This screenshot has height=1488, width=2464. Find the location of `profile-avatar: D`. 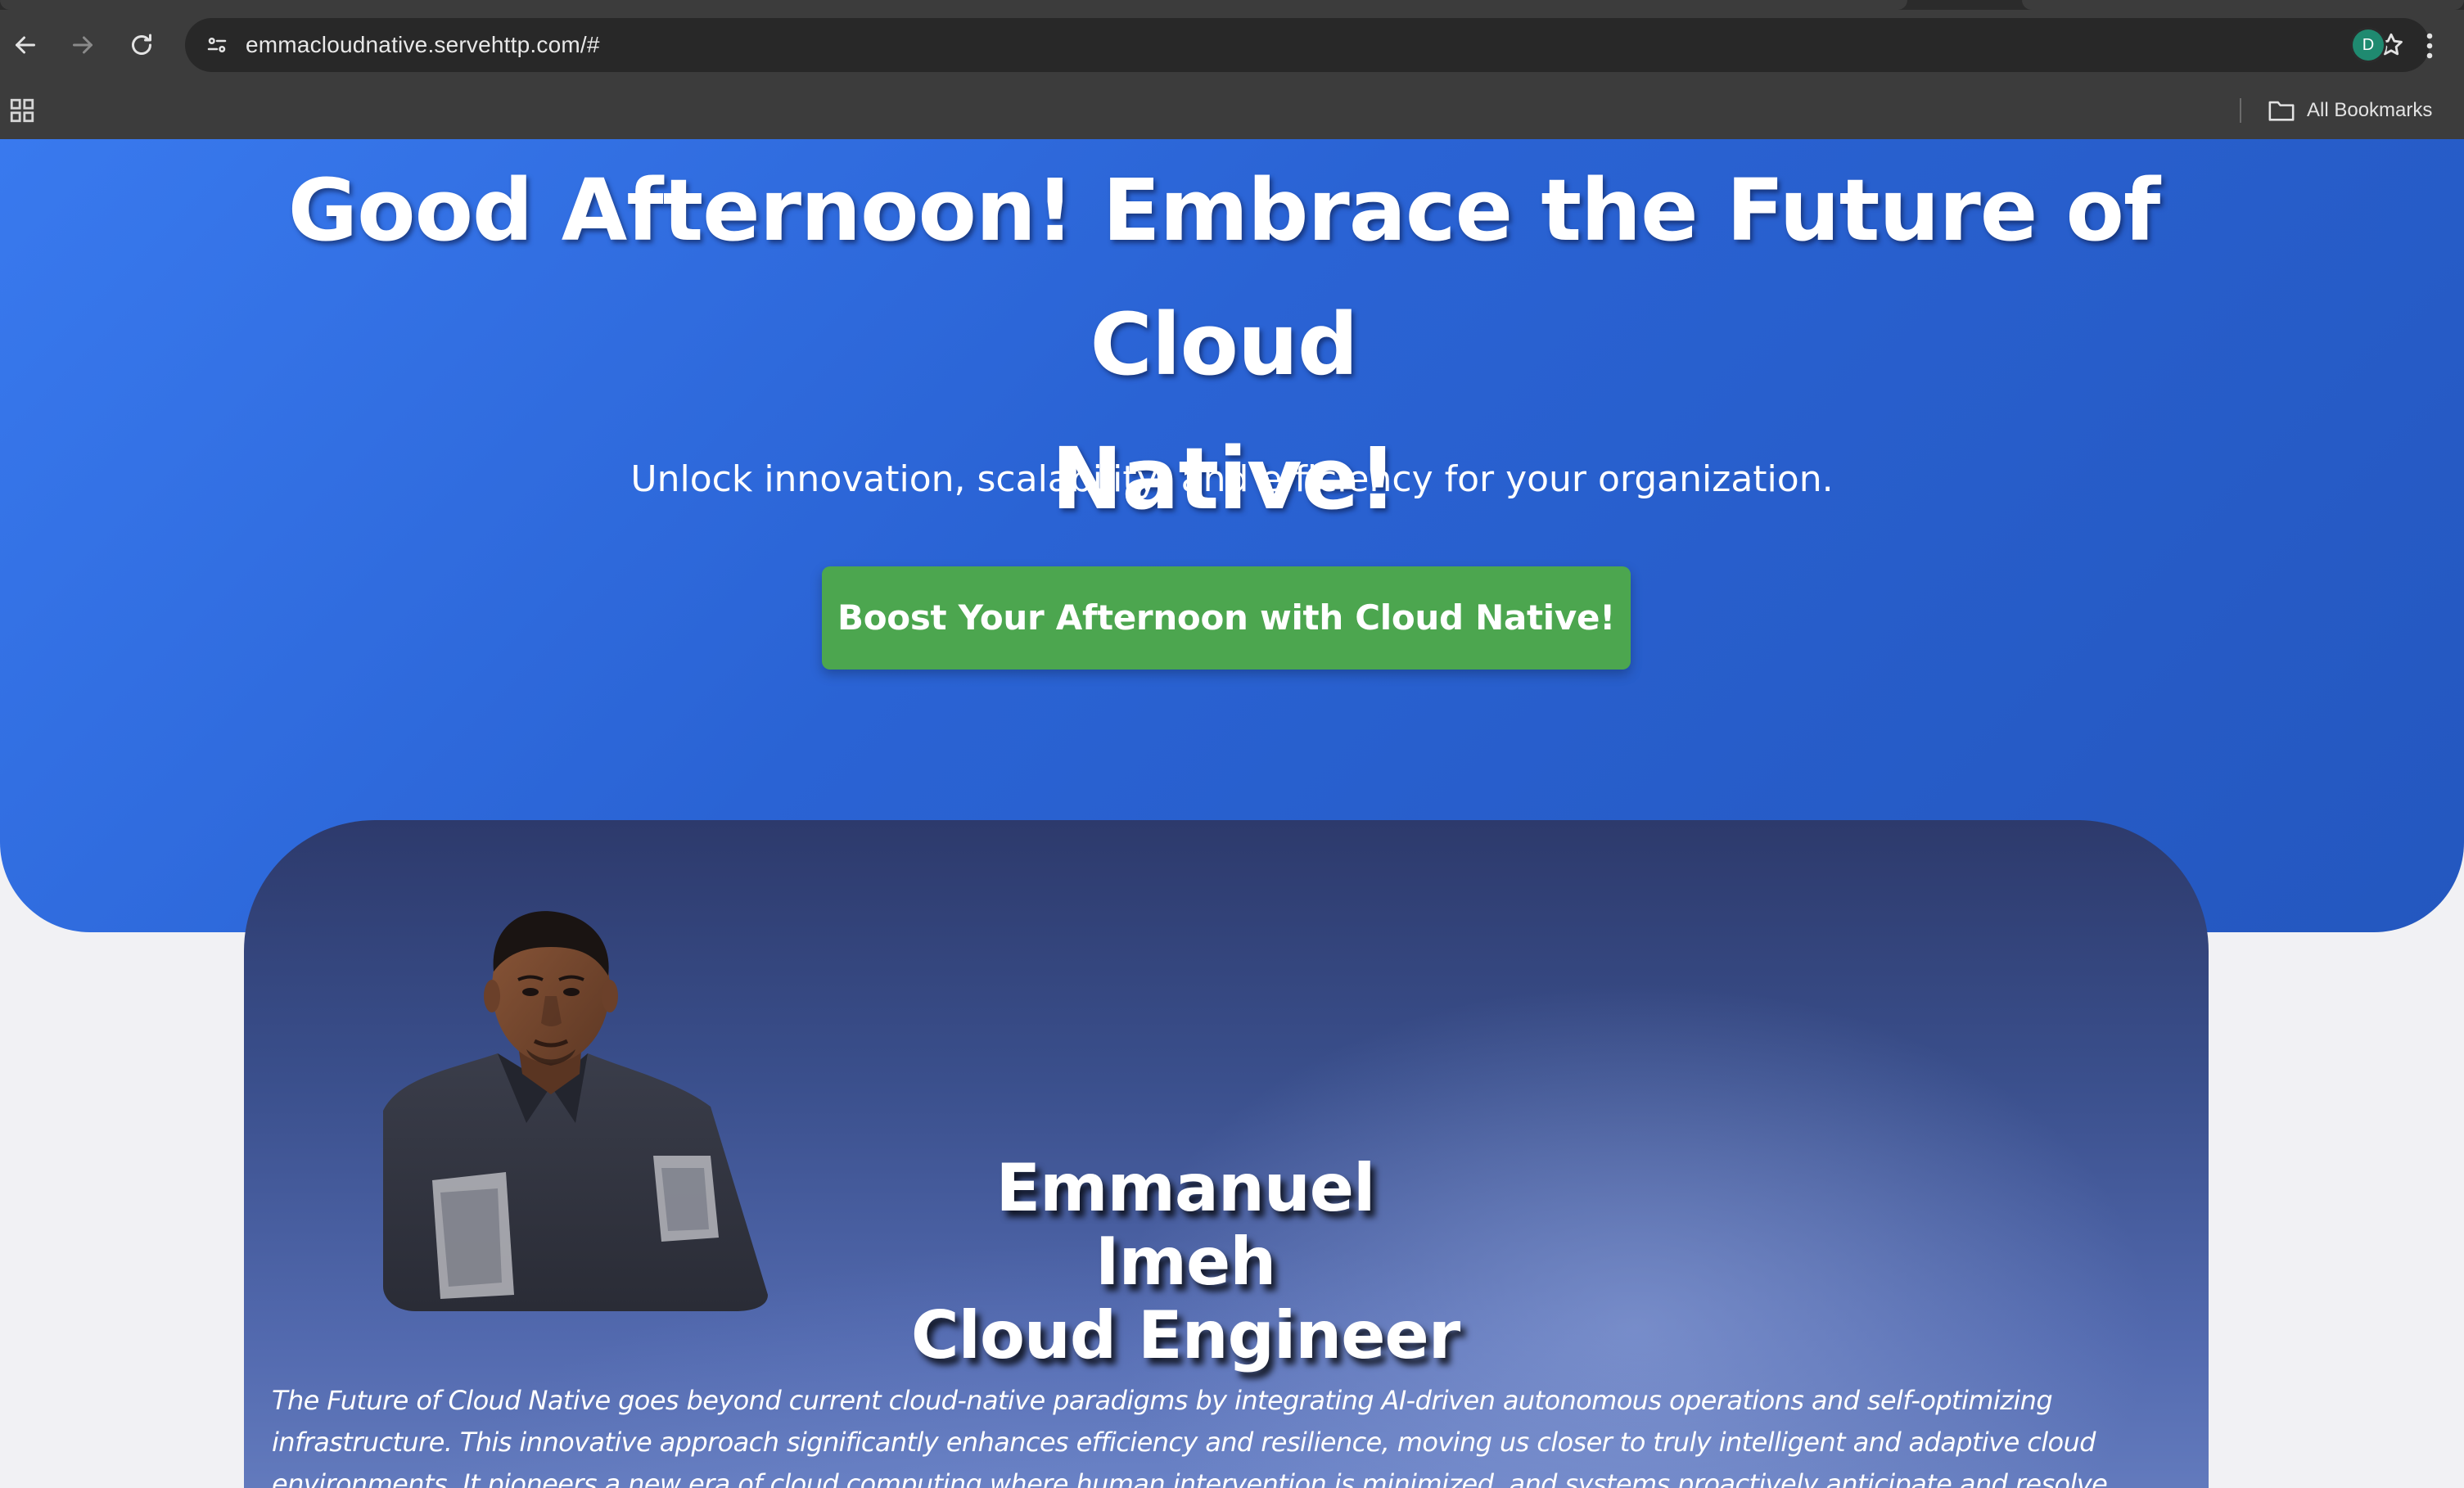

profile-avatar: D is located at coordinates (2368, 45).